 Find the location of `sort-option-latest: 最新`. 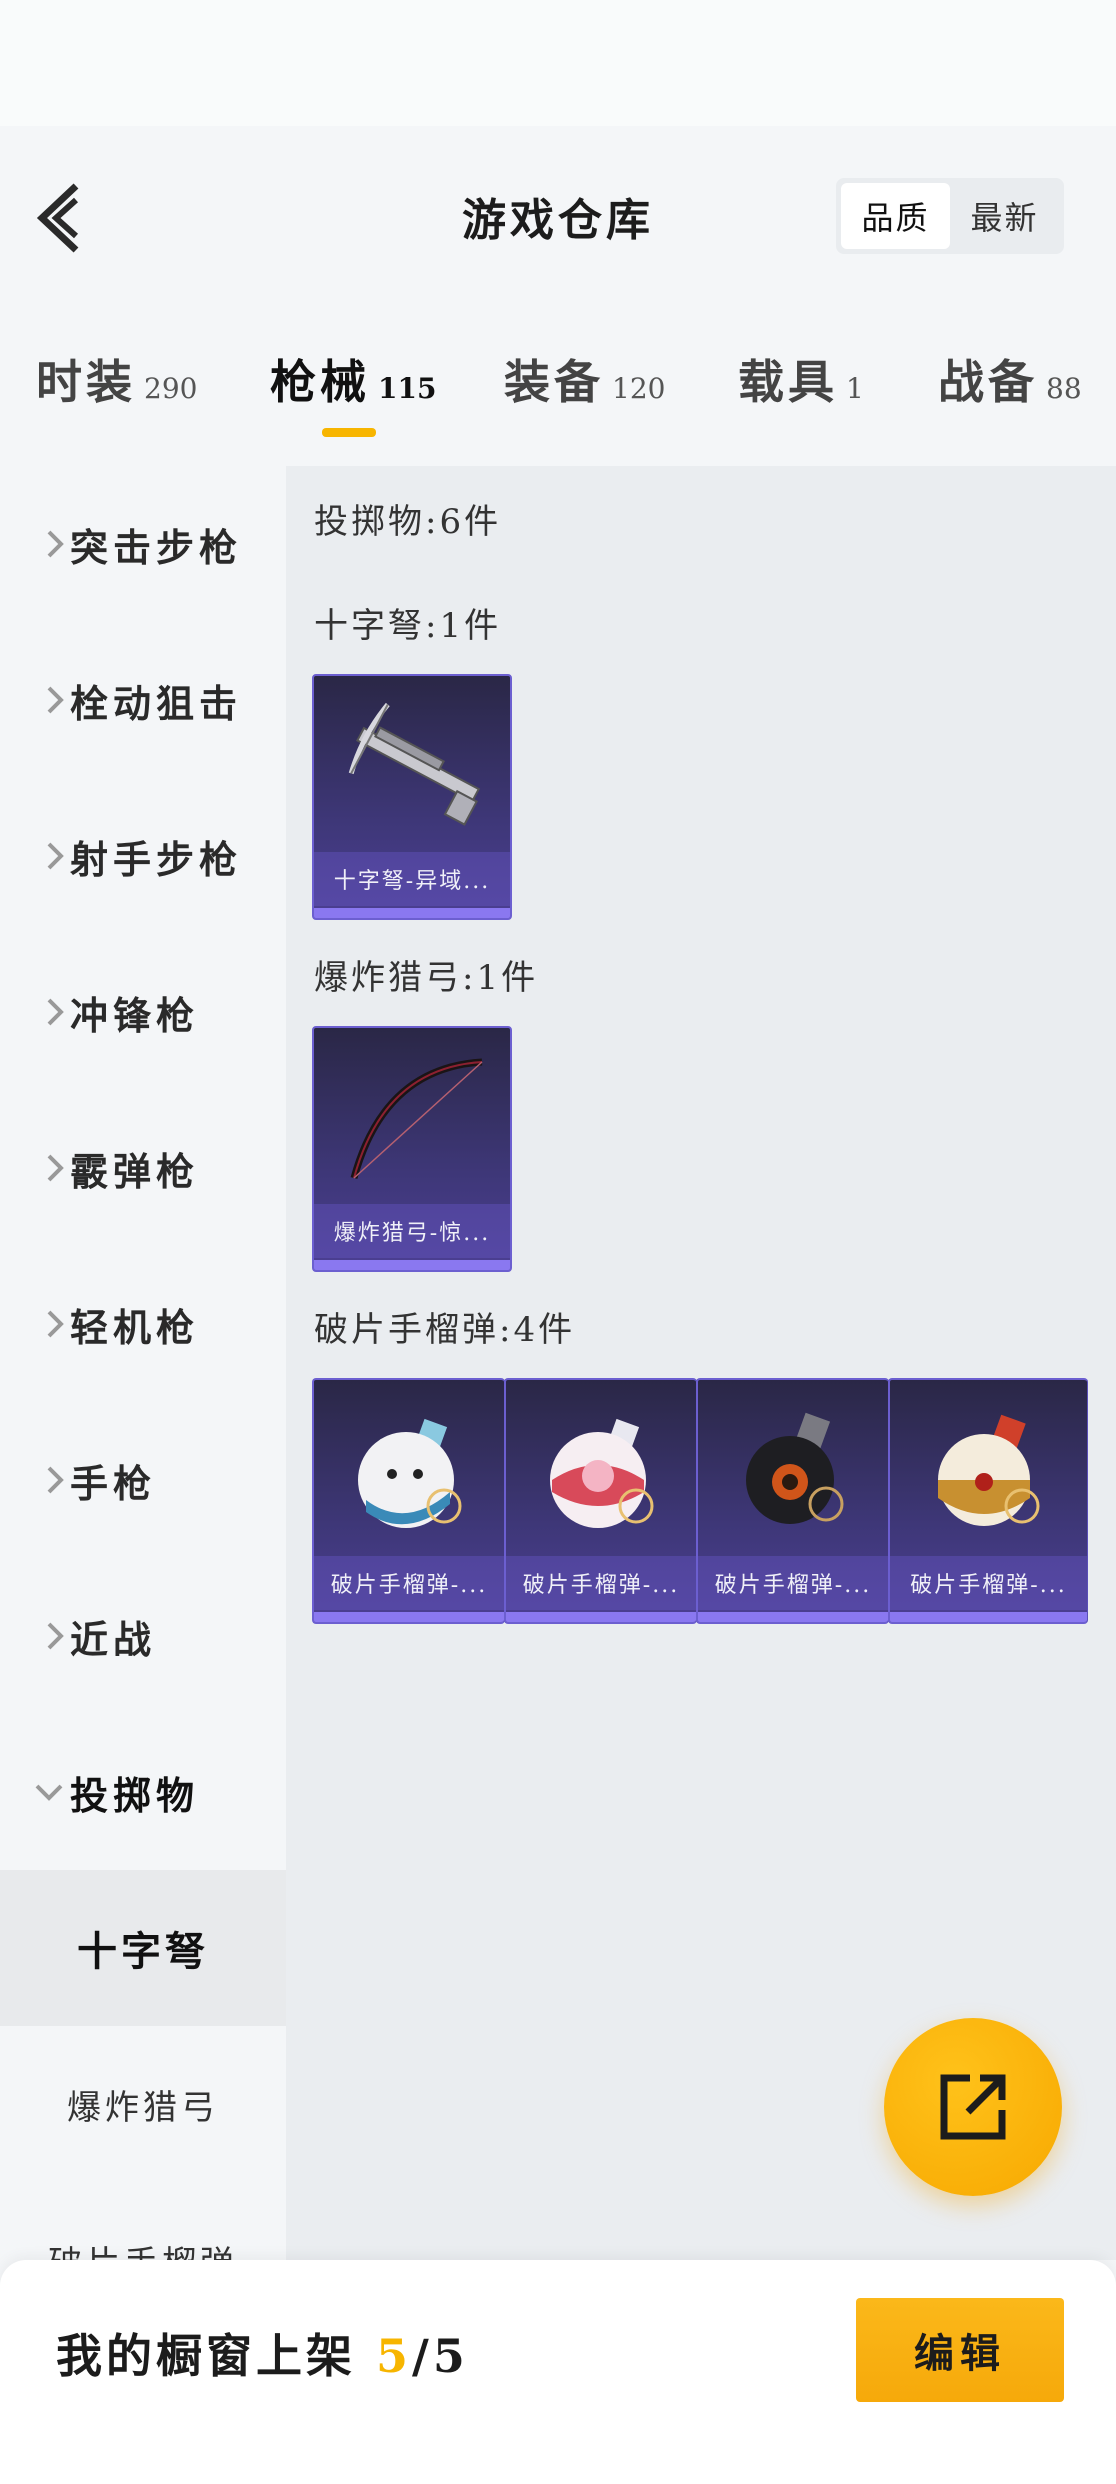

sort-option-latest: 最新 is located at coordinates (1004, 216).